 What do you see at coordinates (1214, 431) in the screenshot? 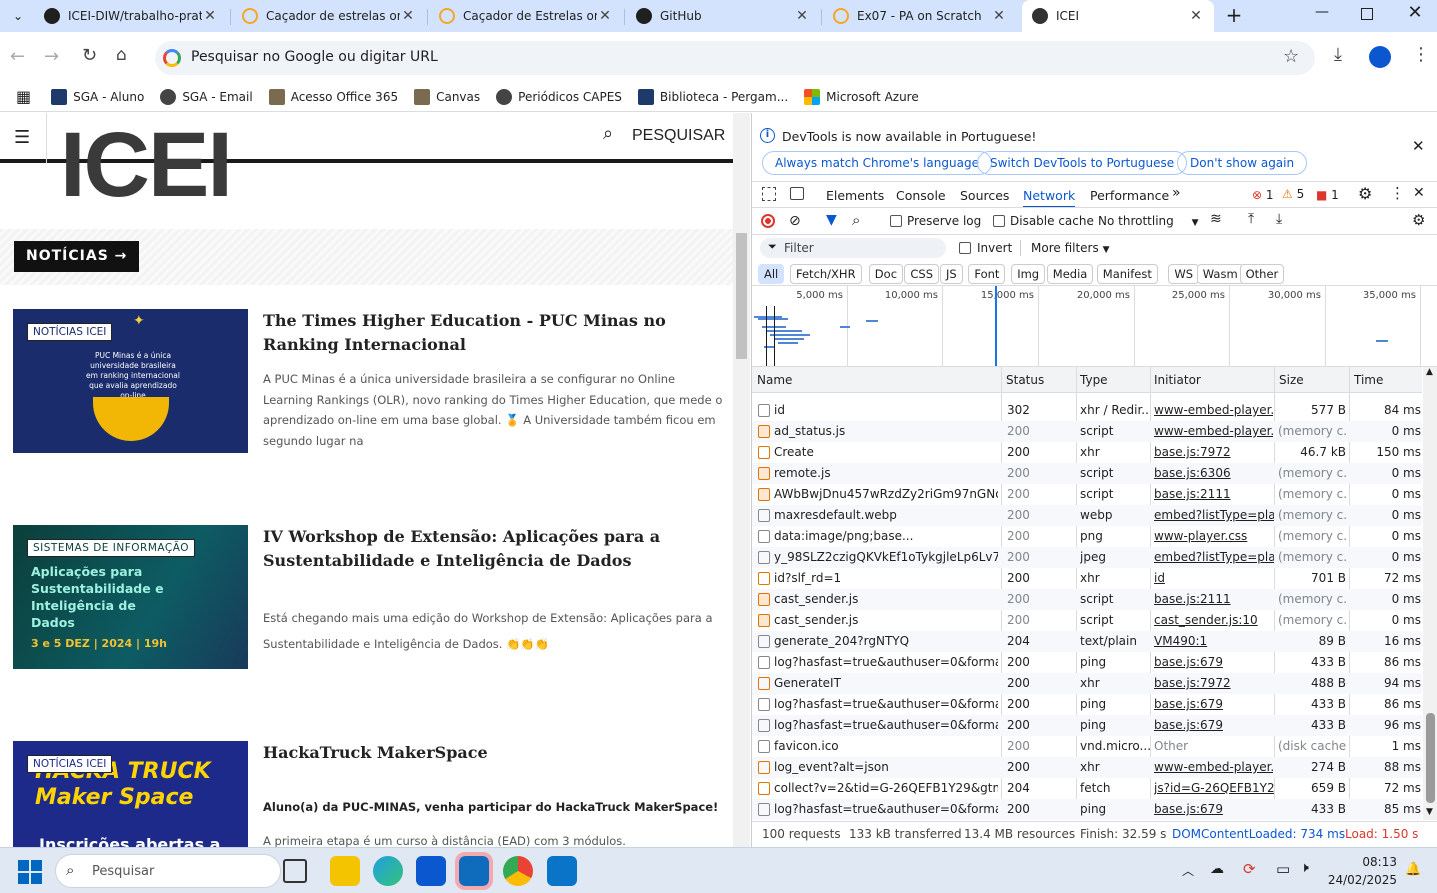
I see `request-initiator: www-embed-player.js:` at bounding box center [1214, 431].